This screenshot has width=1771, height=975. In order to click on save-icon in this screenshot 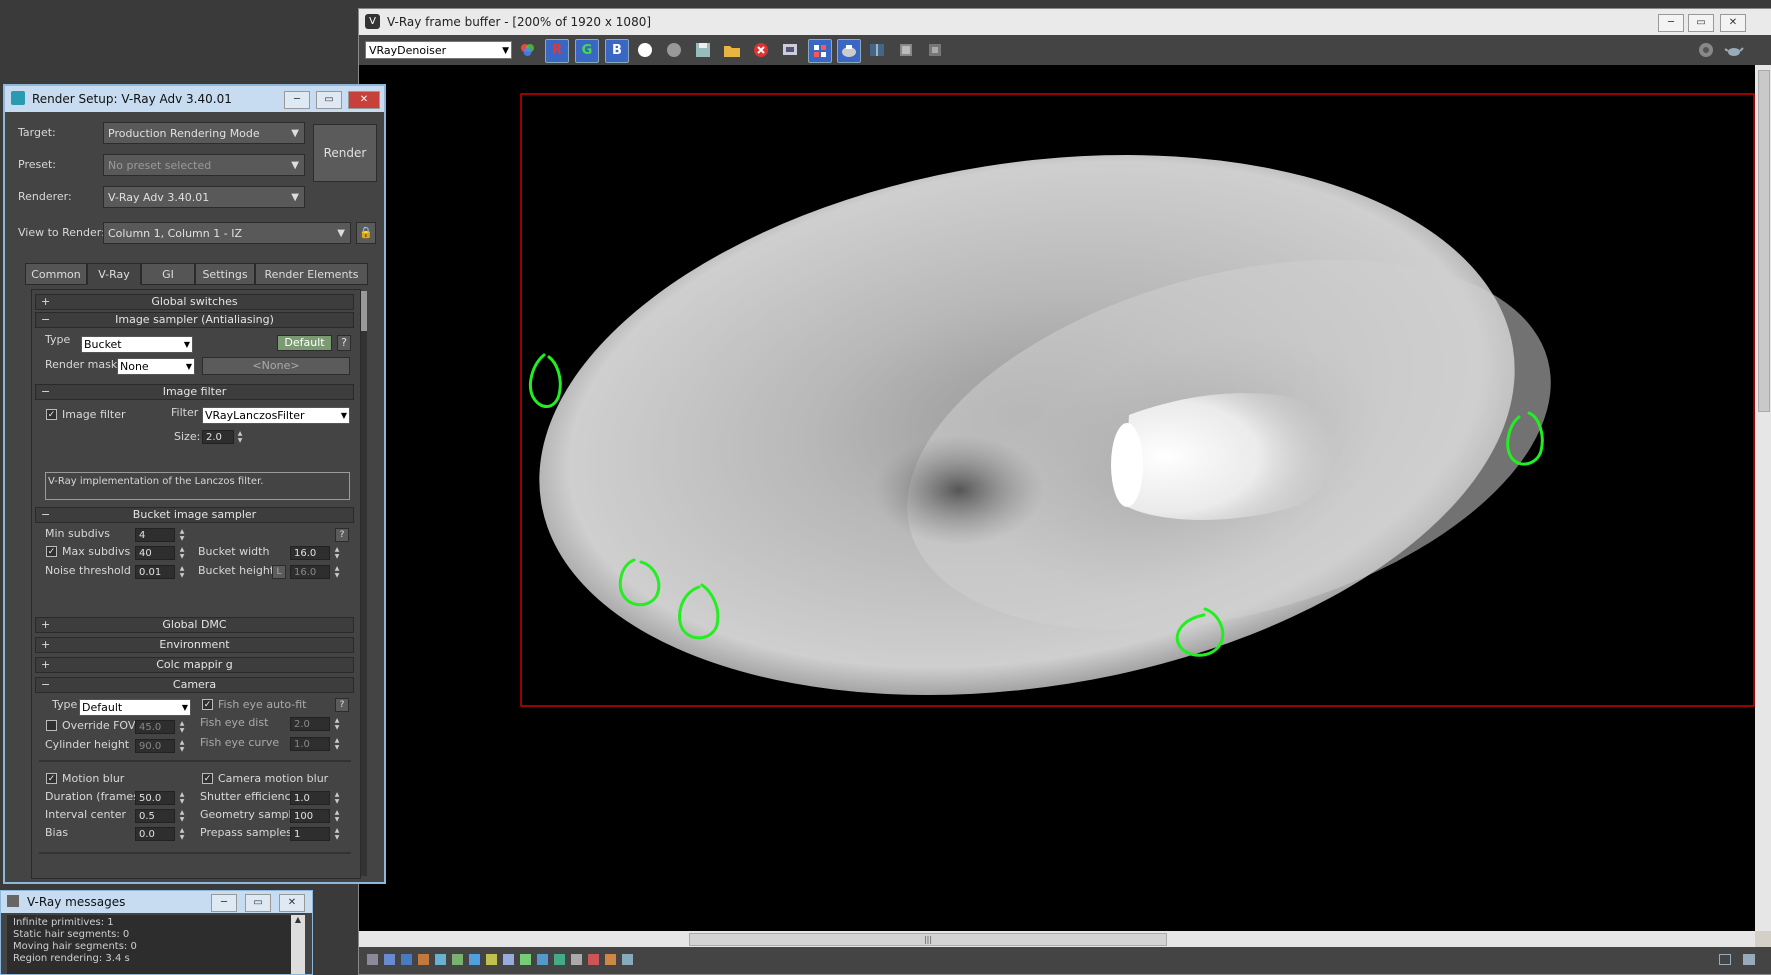, I will do `click(703, 50)`.